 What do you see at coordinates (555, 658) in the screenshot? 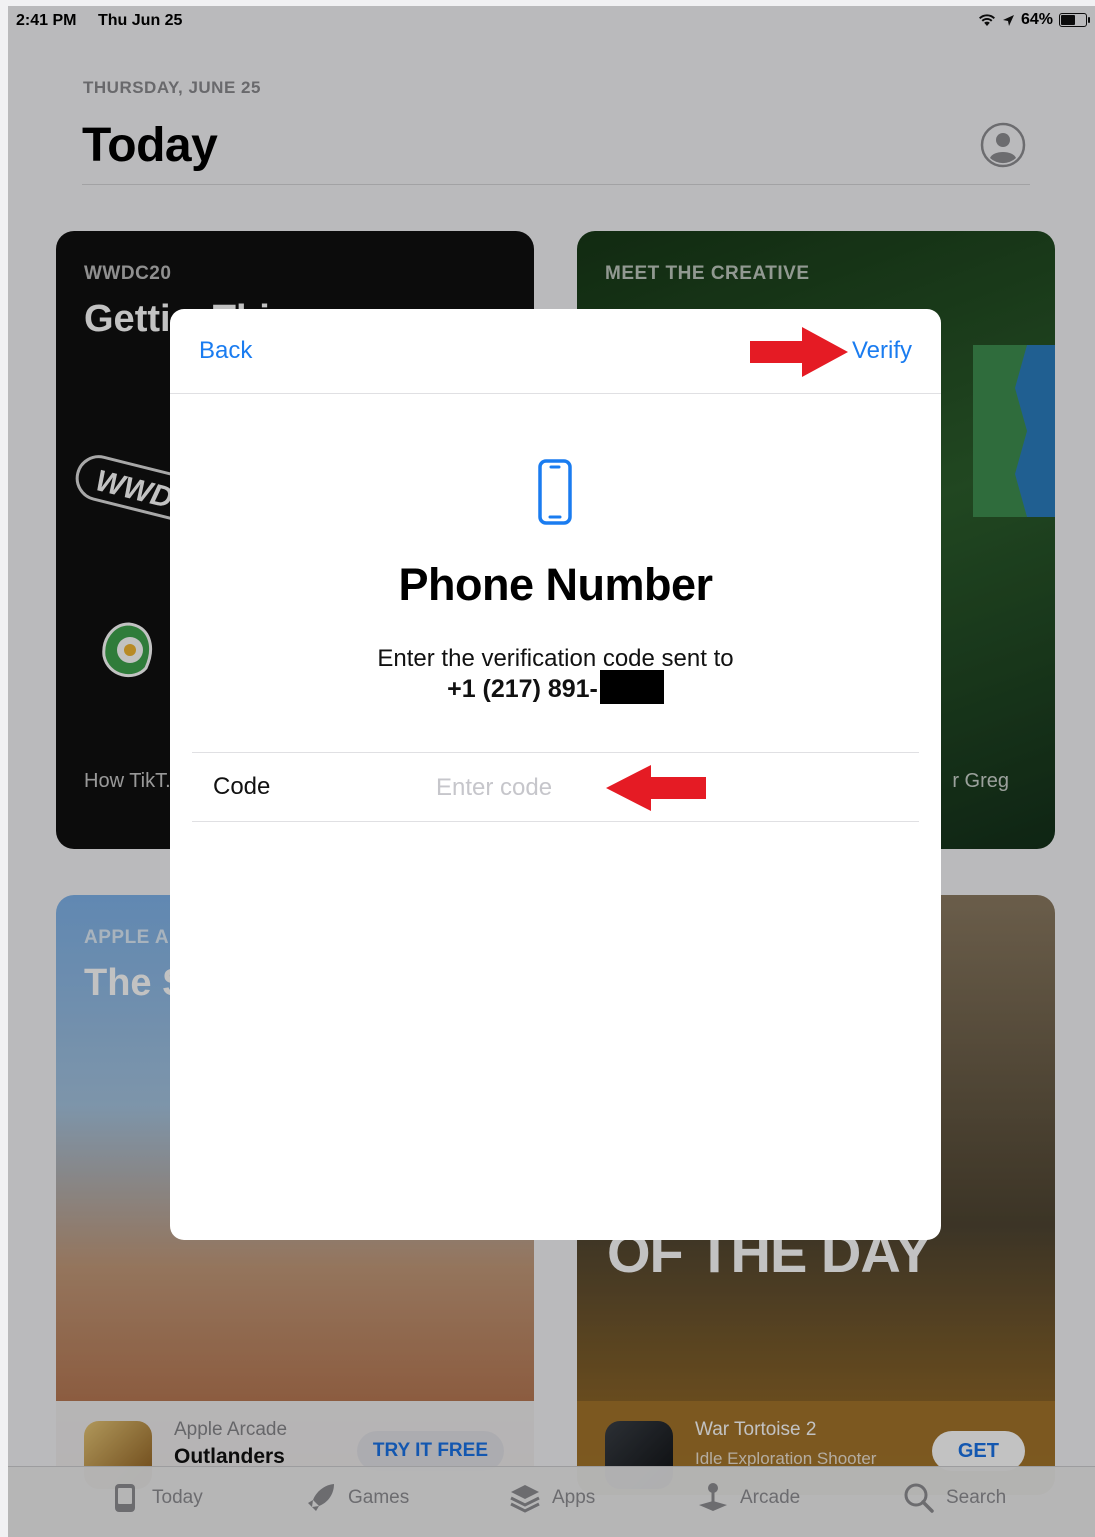
I see `sheet-message: Enter the verification code sent to` at bounding box center [555, 658].